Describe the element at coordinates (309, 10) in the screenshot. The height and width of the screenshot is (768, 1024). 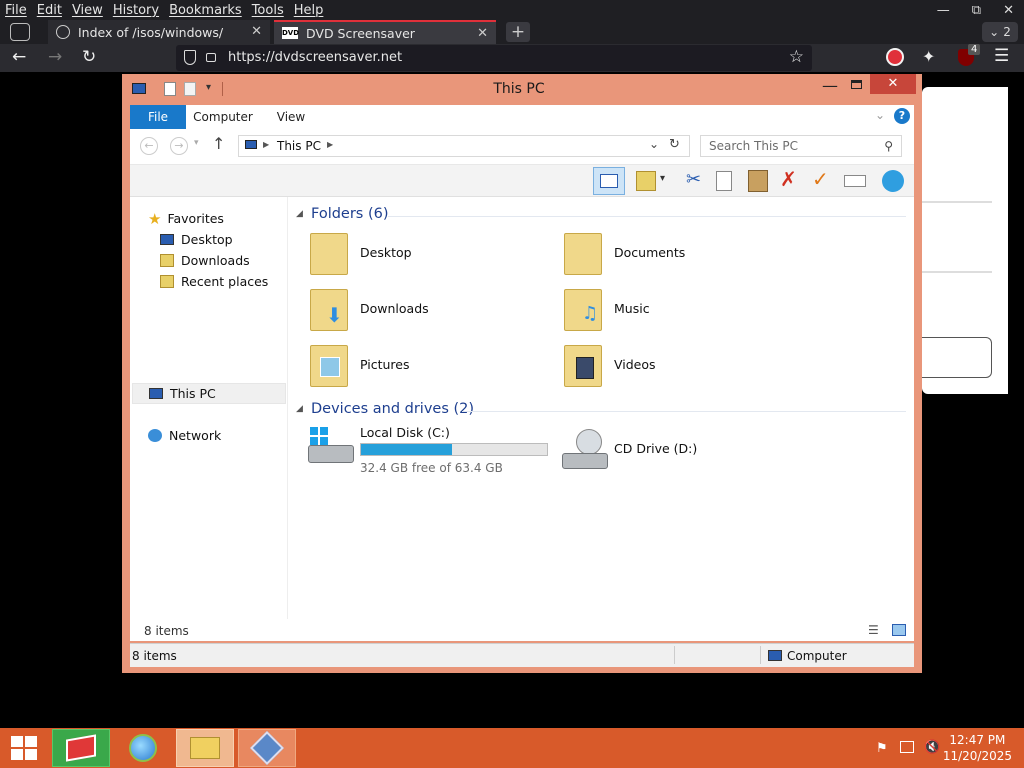
I see `menu-help: Help` at that location.